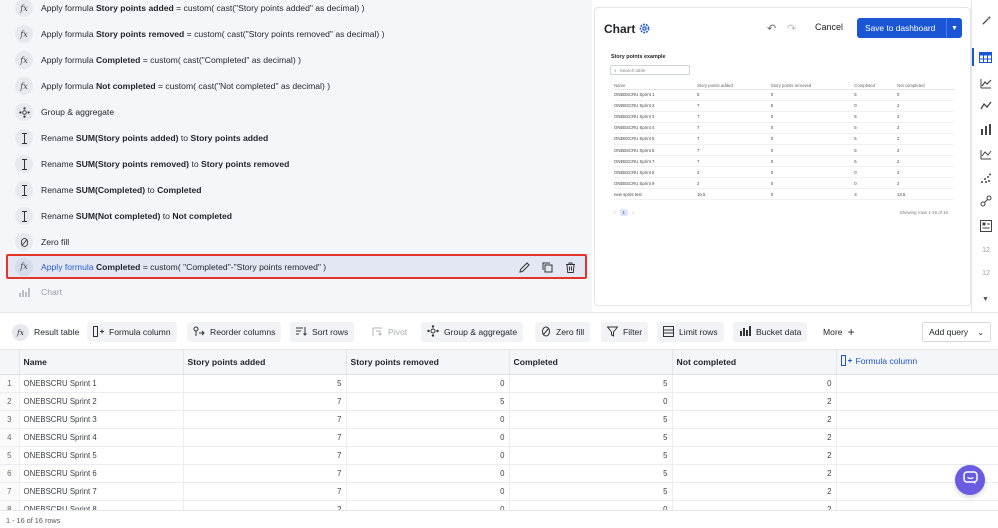 Image resolution: width=998 pixels, height=528 pixels. I want to click on filter-button: Filter, so click(625, 332).